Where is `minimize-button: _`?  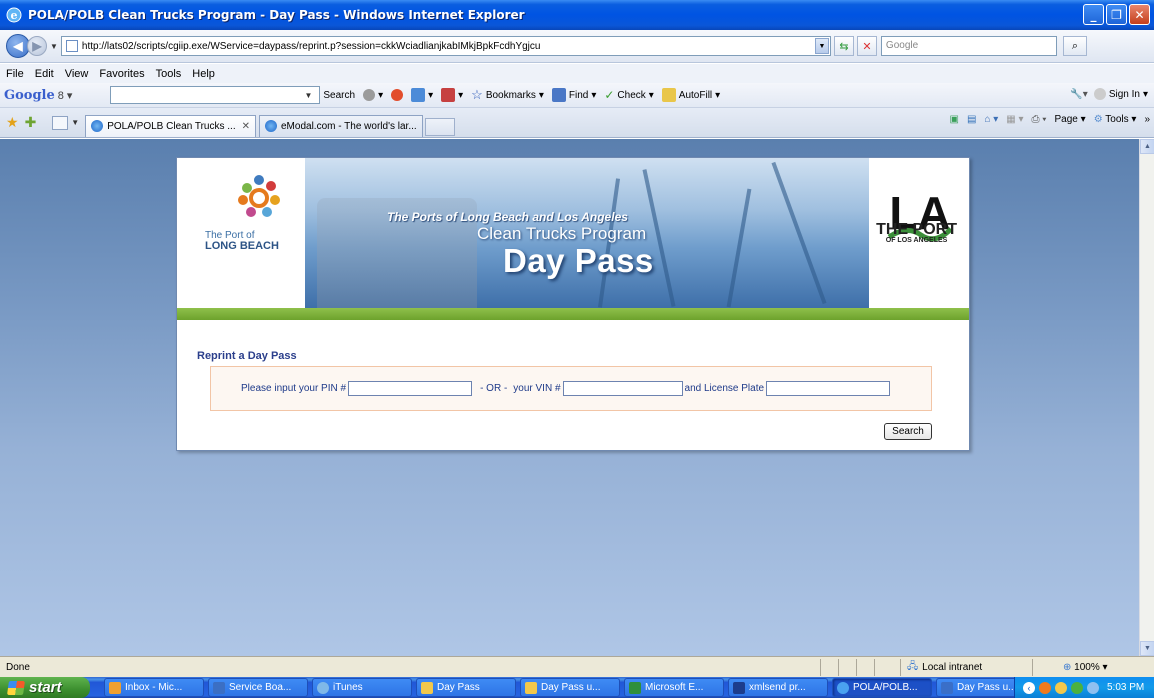 minimize-button: _ is located at coordinates (1093, 14).